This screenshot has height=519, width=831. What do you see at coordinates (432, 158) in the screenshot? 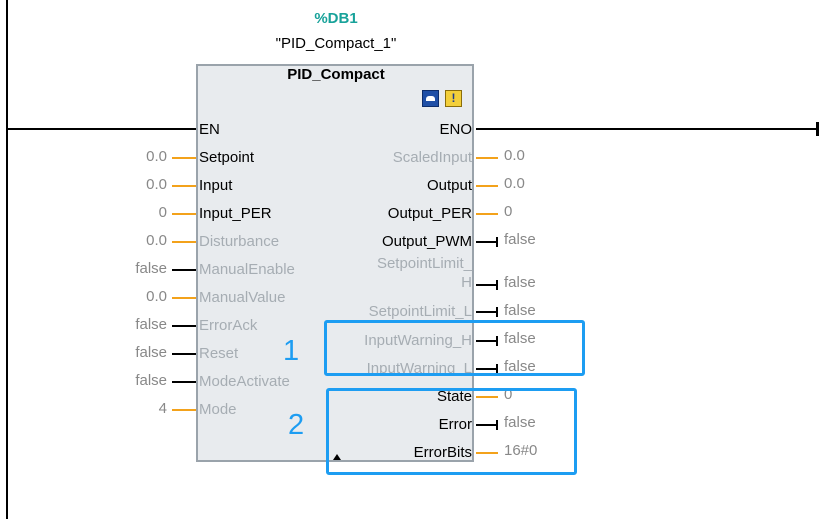
I see `pin-scaled-input: ScaledInput` at bounding box center [432, 158].